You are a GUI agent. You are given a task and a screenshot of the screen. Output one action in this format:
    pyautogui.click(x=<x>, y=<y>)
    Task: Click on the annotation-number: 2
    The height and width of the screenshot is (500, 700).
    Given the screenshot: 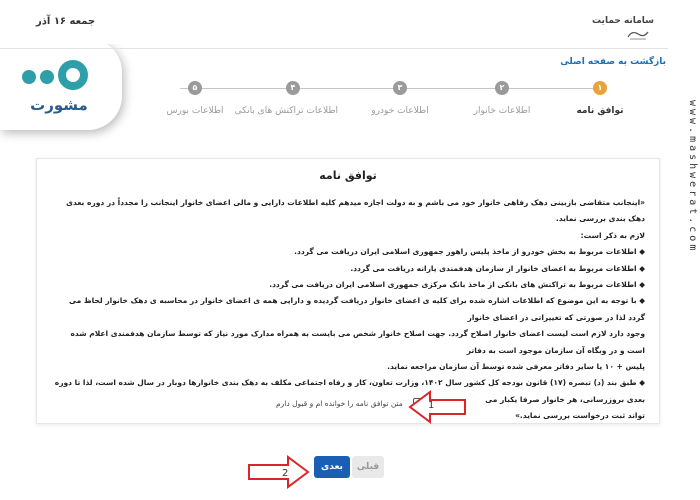 What is the action you would take?
    pyautogui.click(x=285, y=473)
    